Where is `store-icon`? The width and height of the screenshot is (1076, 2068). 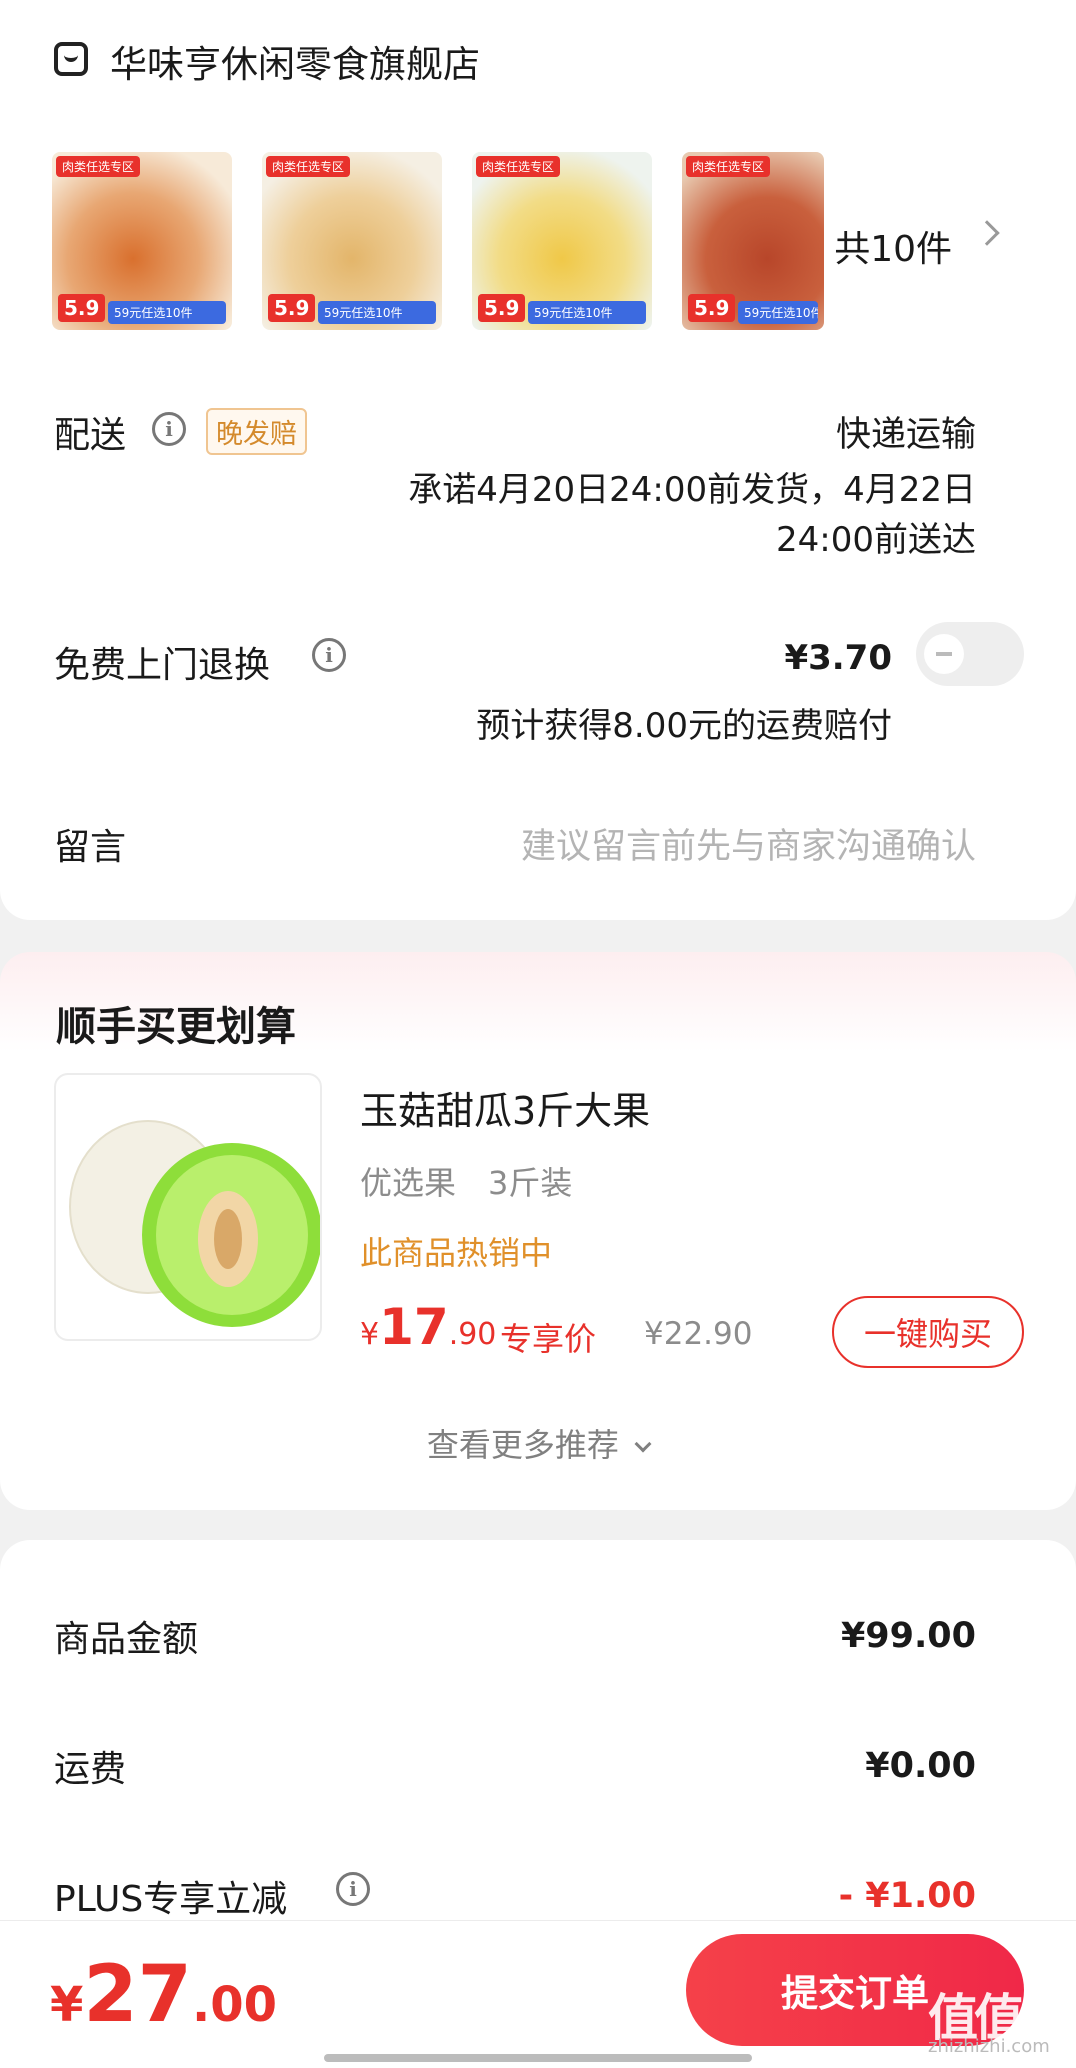 store-icon is located at coordinates (71, 59).